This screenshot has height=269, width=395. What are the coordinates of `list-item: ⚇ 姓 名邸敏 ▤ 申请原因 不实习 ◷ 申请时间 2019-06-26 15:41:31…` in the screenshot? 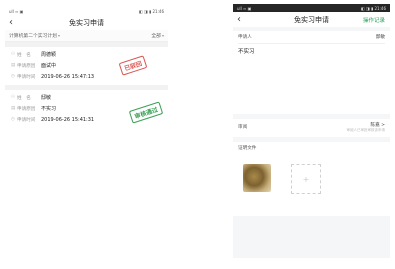 It's located at (86, 109).